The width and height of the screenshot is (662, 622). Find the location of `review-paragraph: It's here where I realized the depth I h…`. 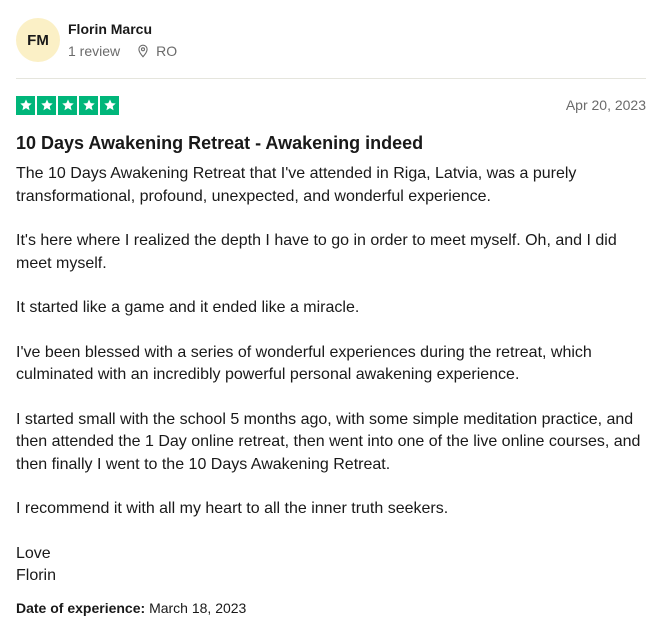

review-paragraph: It's here where I realized the depth I h… is located at coordinates (316, 252).